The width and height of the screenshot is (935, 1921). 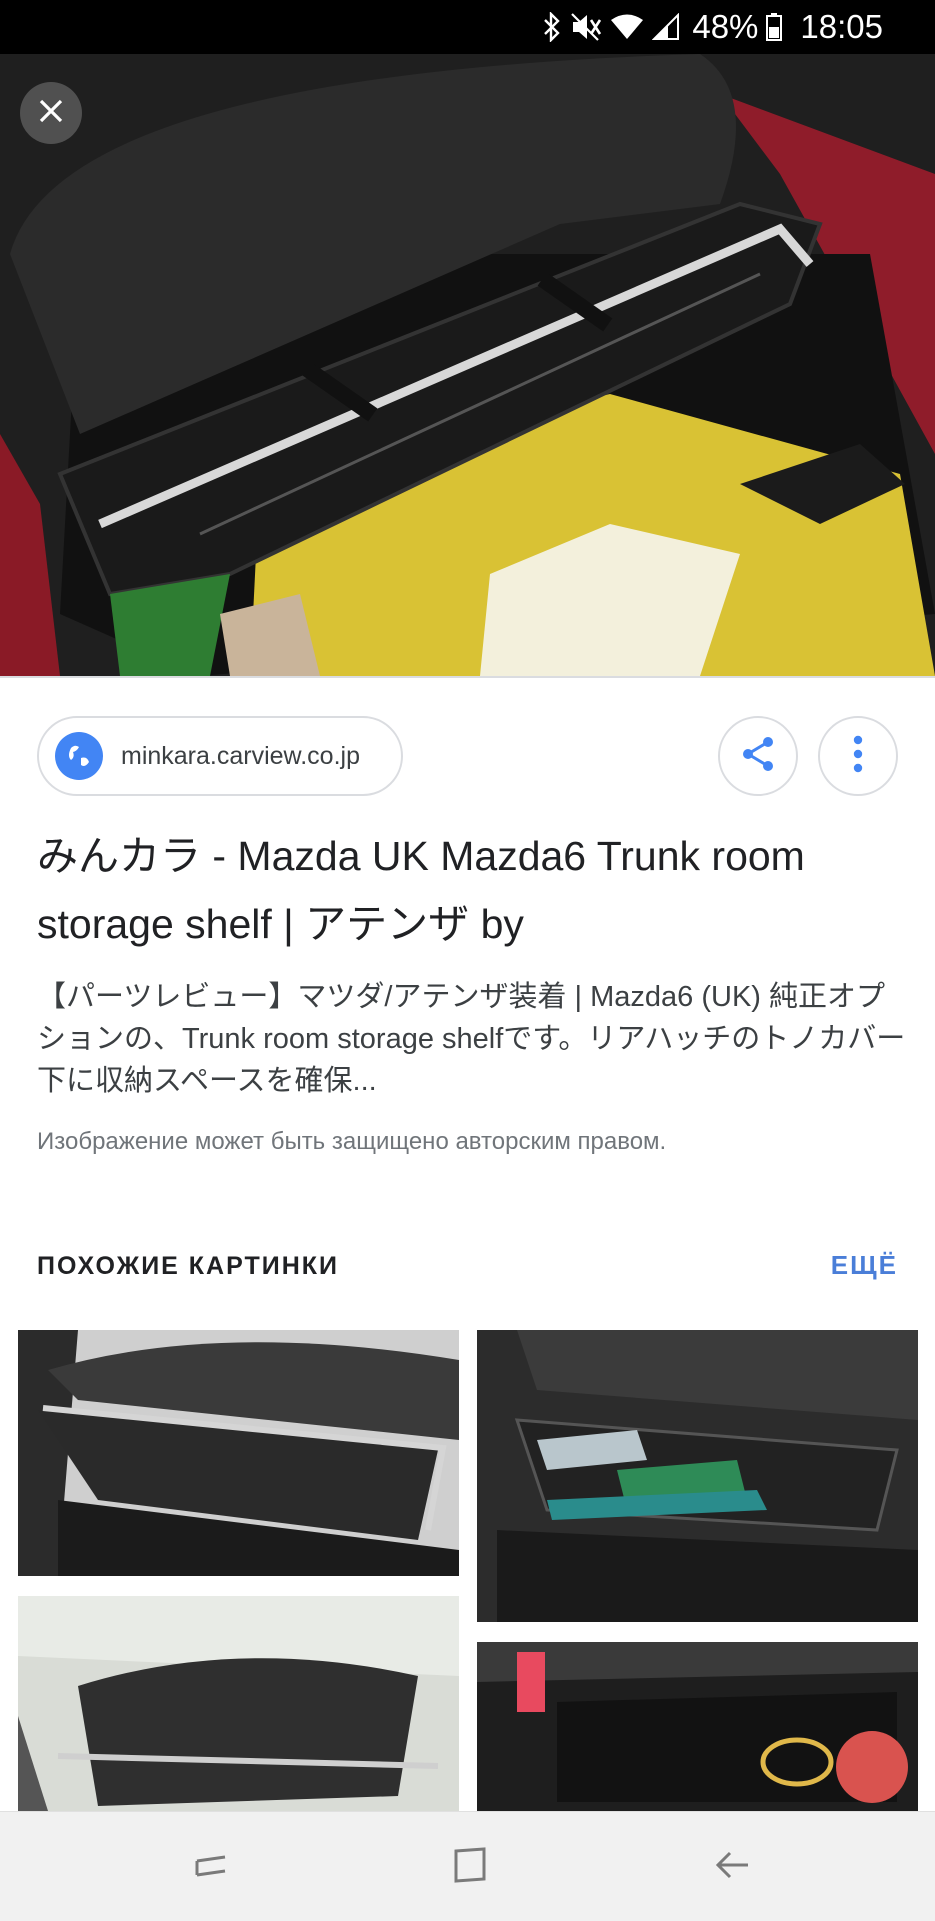 I want to click on battery-percent: 48%, so click(x=725, y=26).